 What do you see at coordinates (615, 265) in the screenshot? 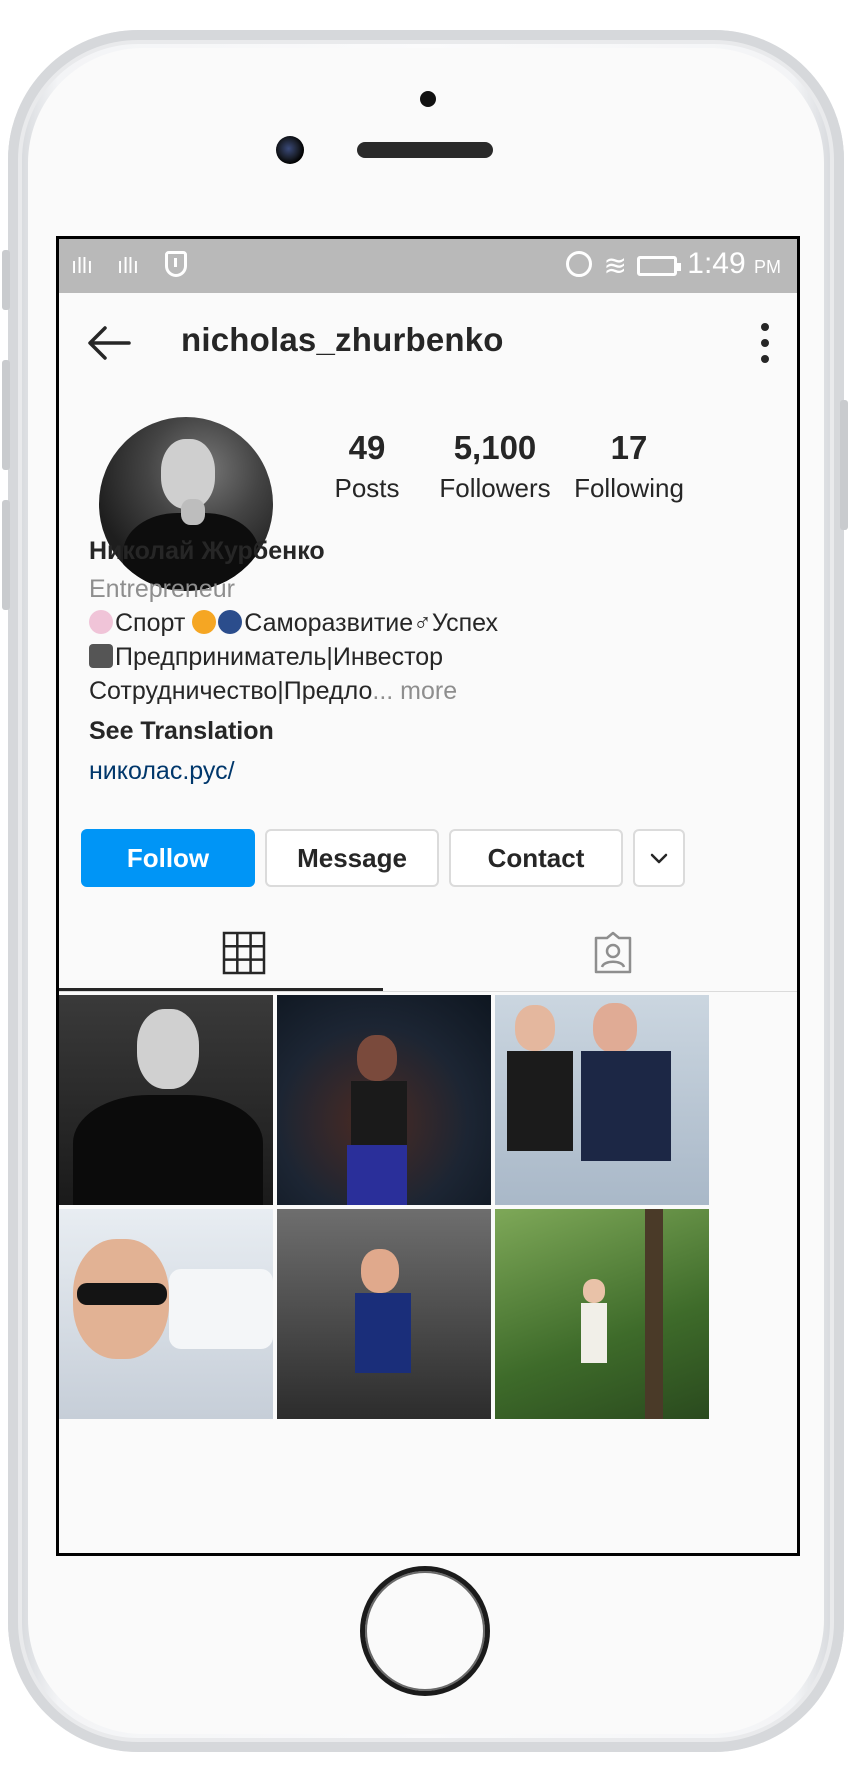
I see `wifi-icon: ≋` at bounding box center [615, 265].